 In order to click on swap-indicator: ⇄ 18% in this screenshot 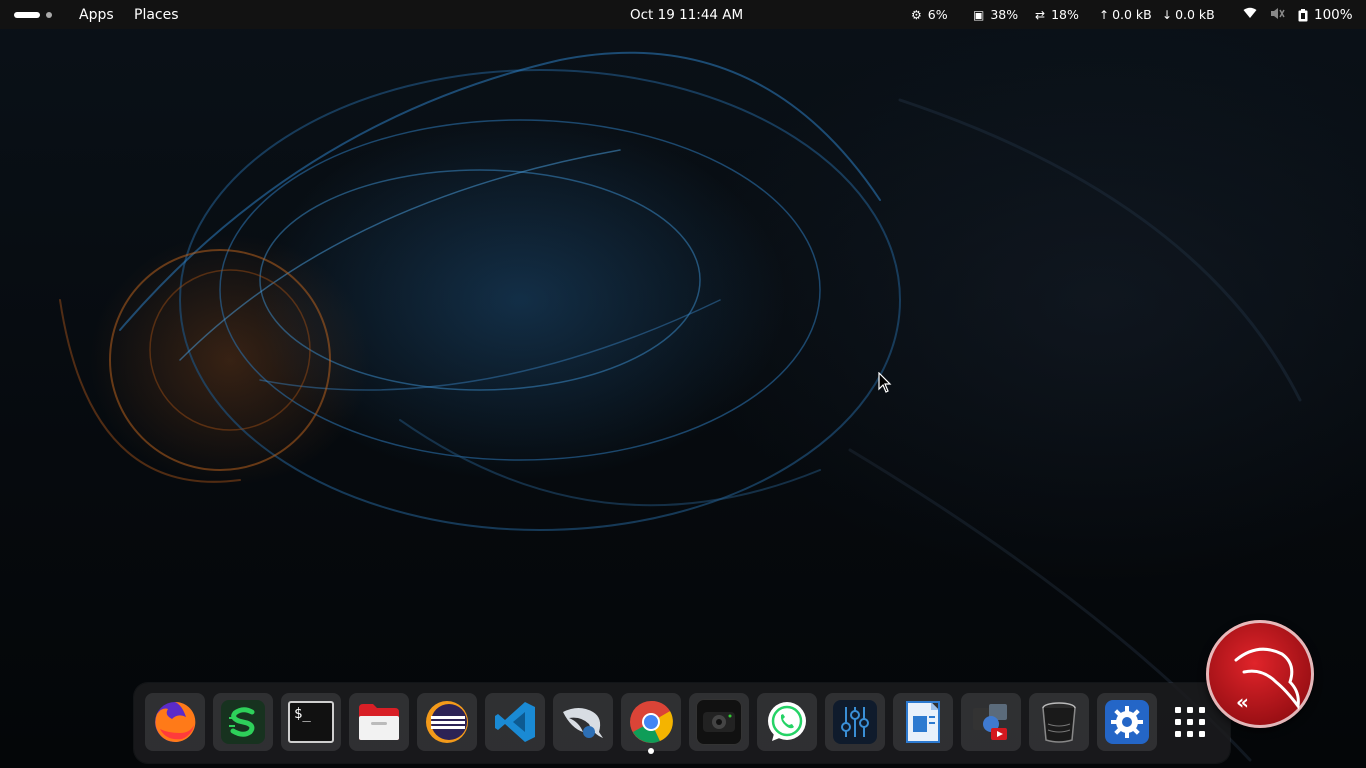, I will do `click(1057, 14)`.